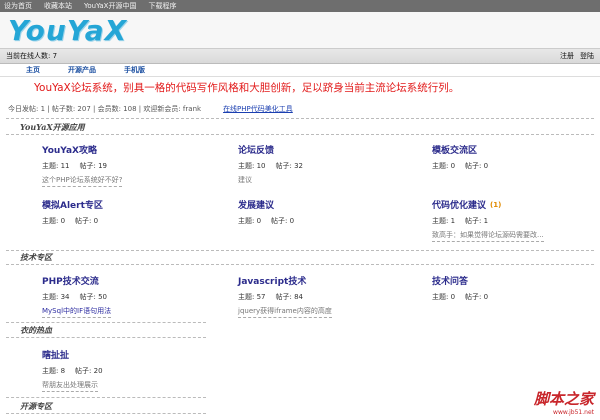 The width and height of the screenshot is (600, 420). I want to click on section-title-opensource: 开源专区, so click(36, 406).